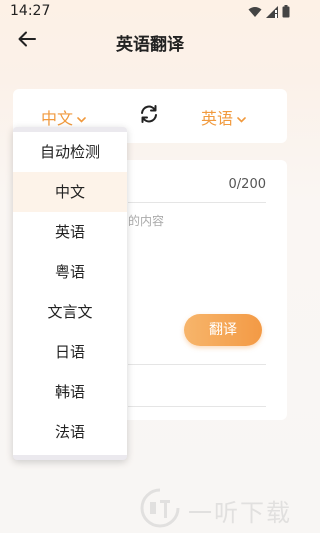 This screenshot has width=320, height=533. I want to click on dropdown-option: 日语, so click(70, 352).